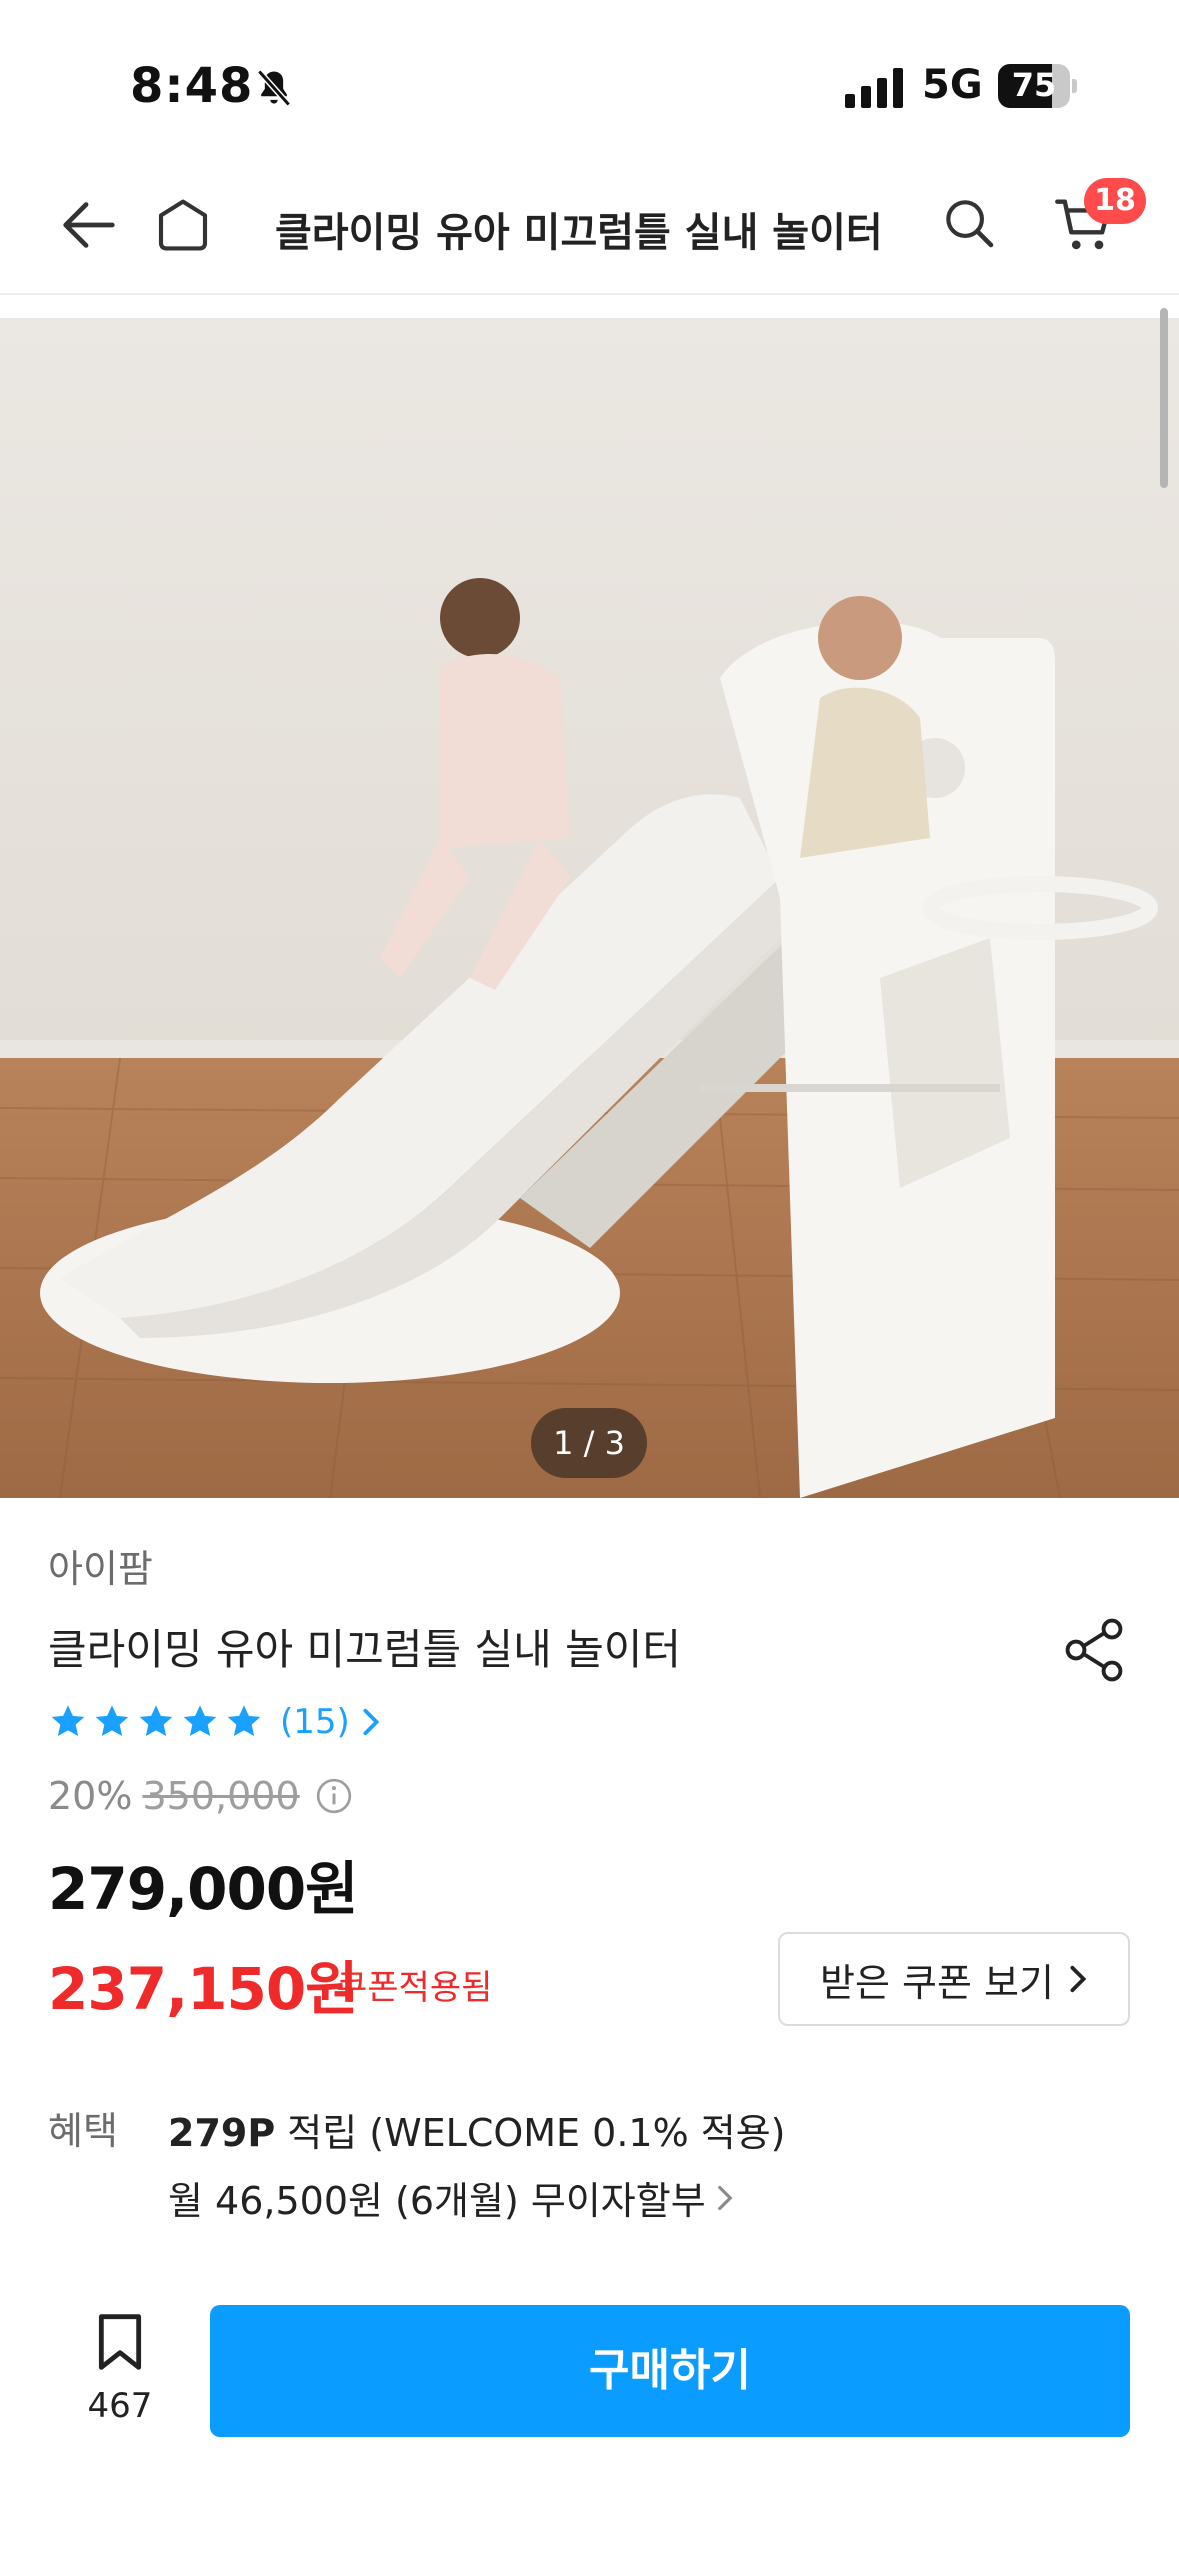 The height and width of the screenshot is (2556, 1179). Describe the element at coordinates (274, 88) in the screenshot. I see `bell-off-icon` at that location.